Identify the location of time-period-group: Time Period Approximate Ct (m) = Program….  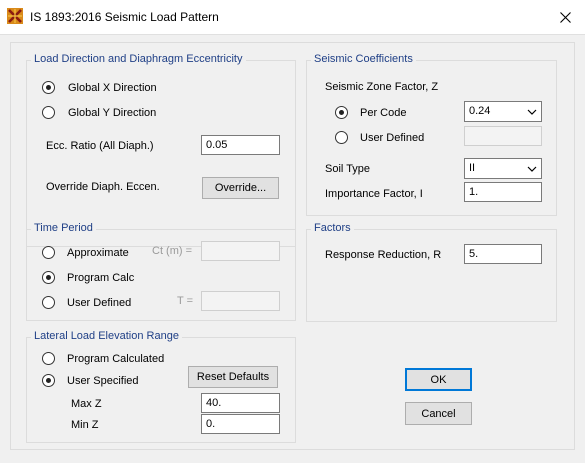
(161, 271).